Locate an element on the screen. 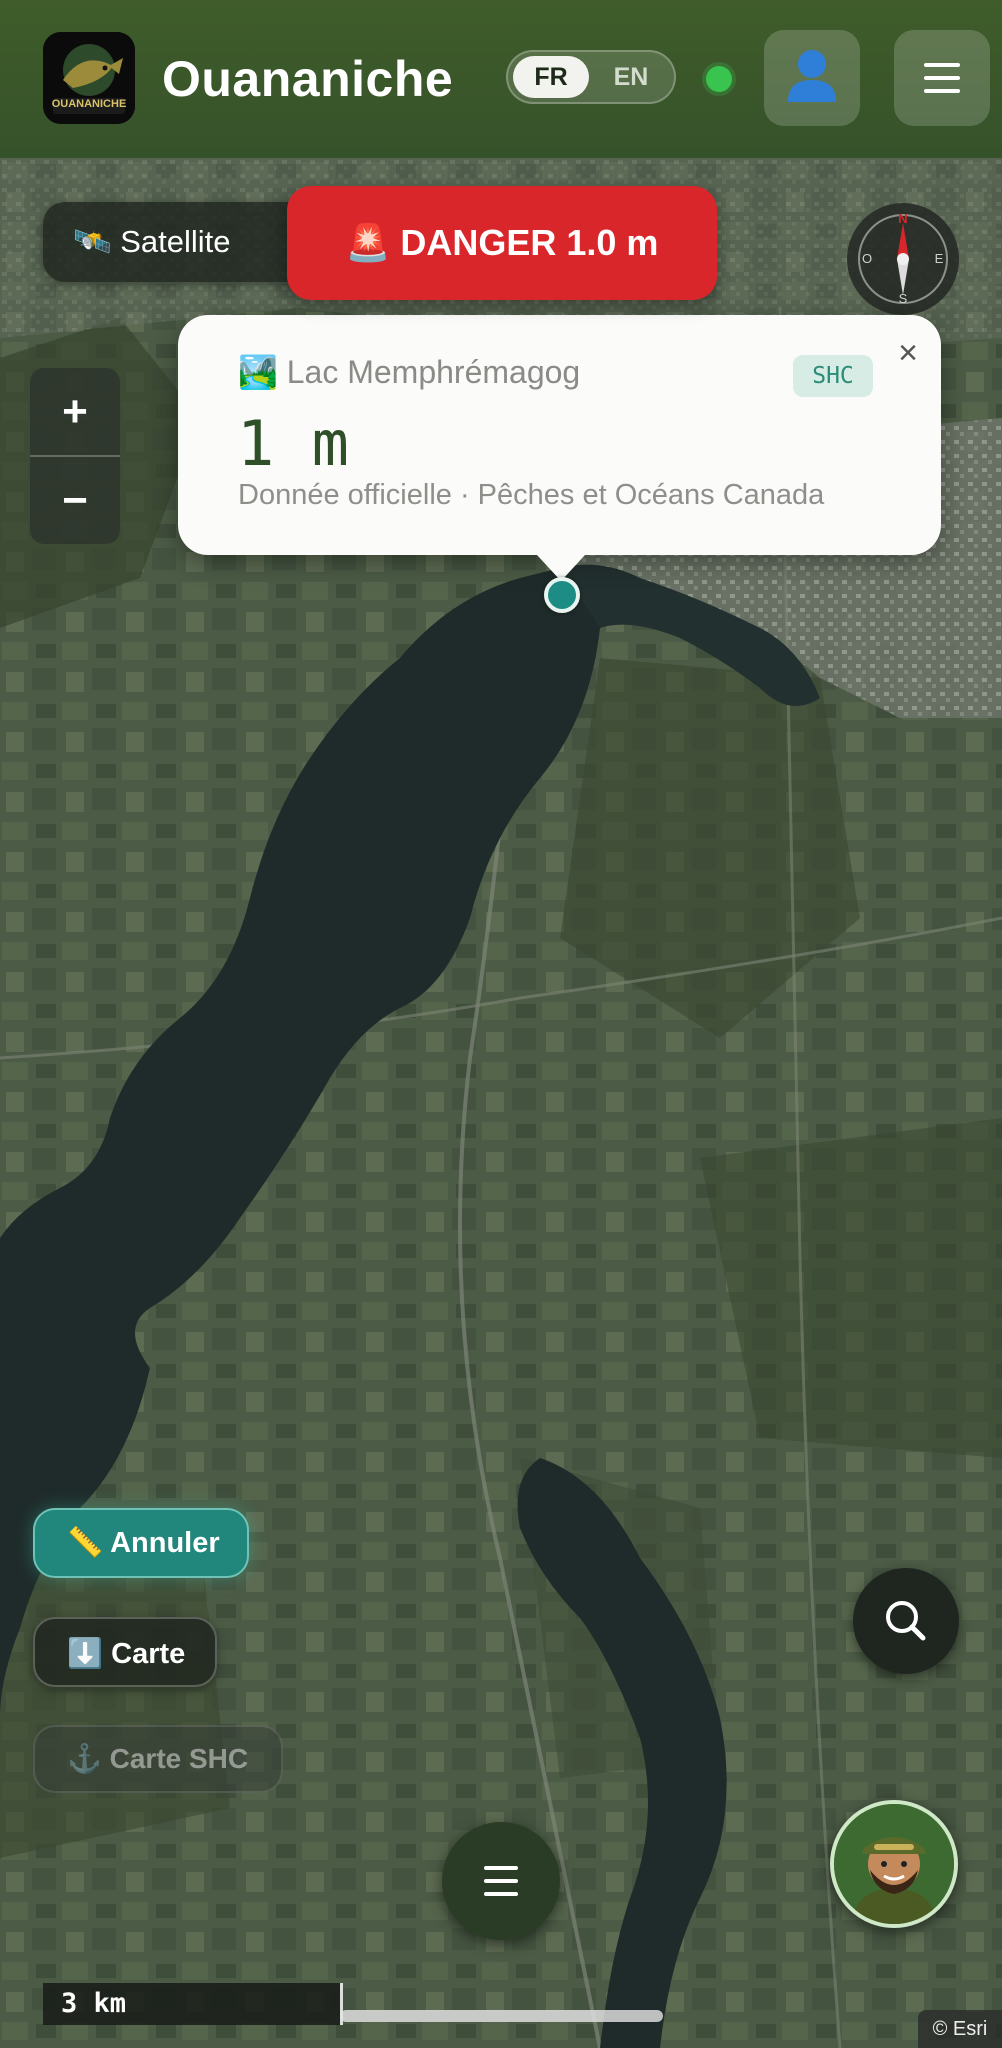  zoom-in-button: + is located at coordinates (75, 411).